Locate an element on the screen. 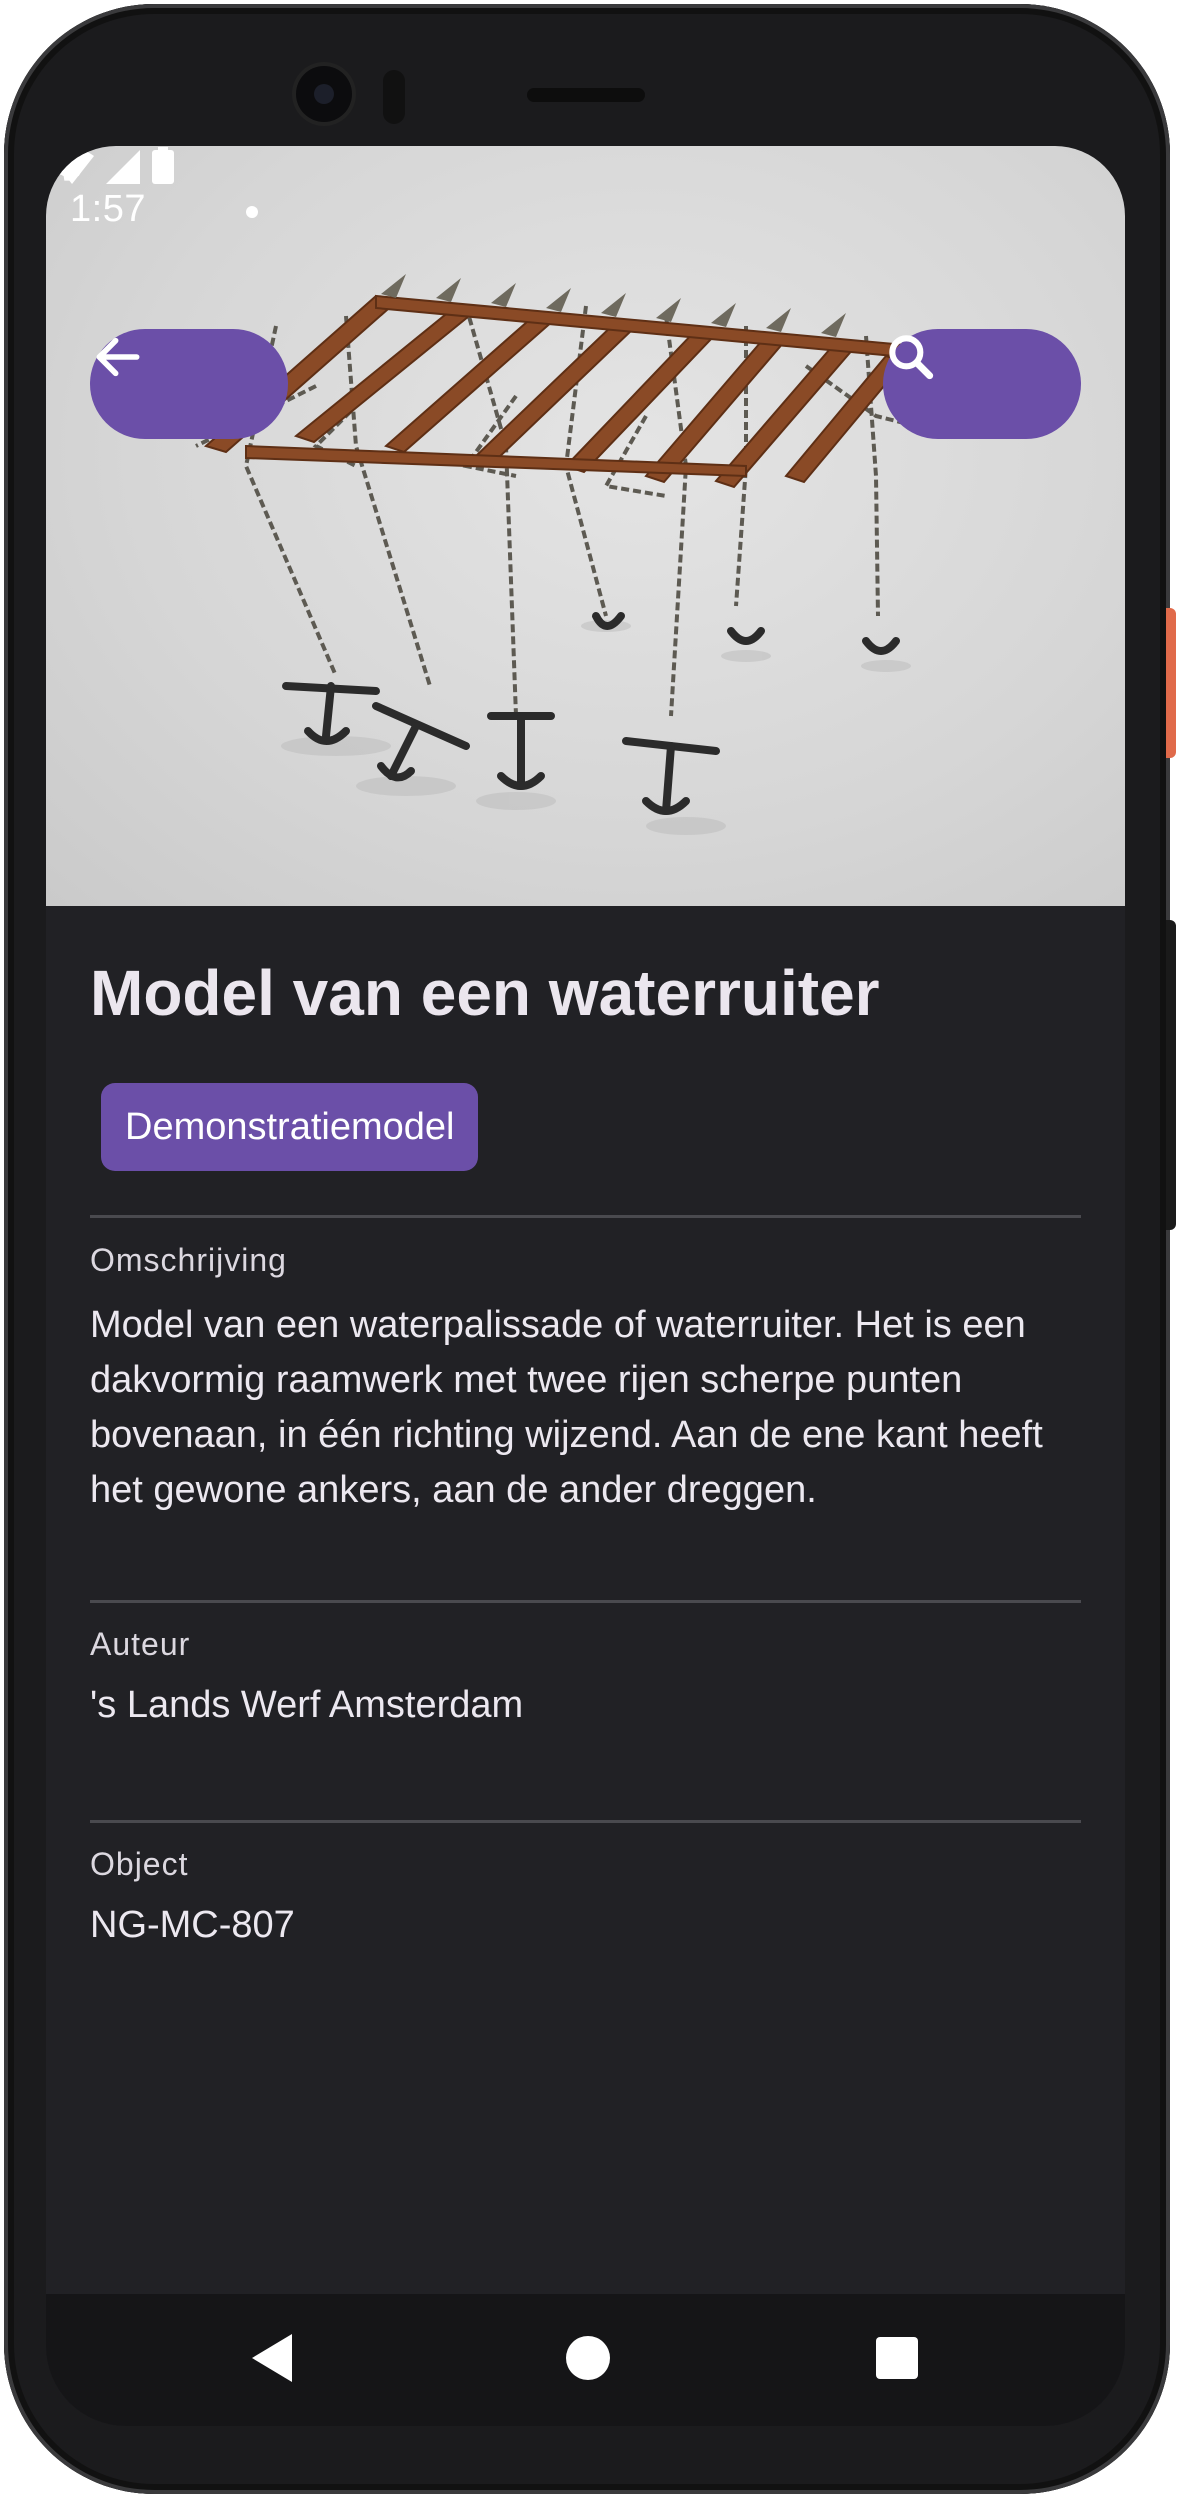 Image resolution: width=1178 pixels, height=2498 pixels. system-navigation-bar is located at coordinates (585, 2360).